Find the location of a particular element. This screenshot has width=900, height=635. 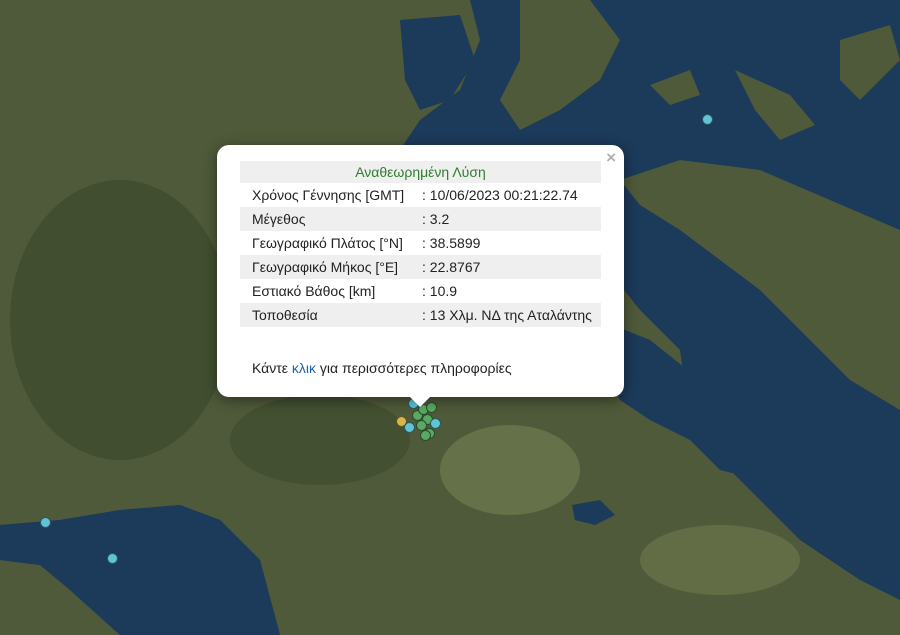

longitude-value: : 22.8767 is located at coordinates (511, 267).